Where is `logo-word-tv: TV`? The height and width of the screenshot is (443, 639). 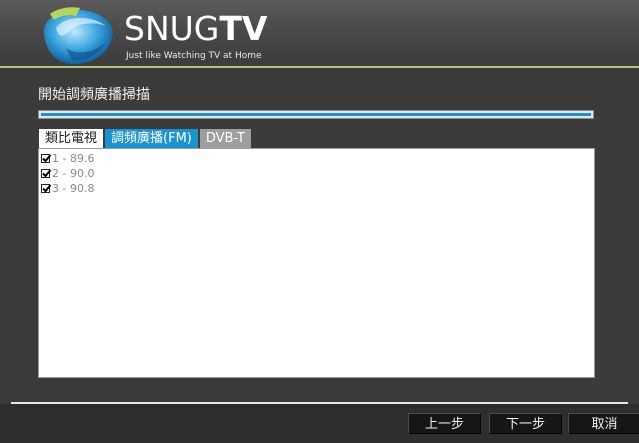 logo-word-tv: TV is located at coordinates (243, 28).